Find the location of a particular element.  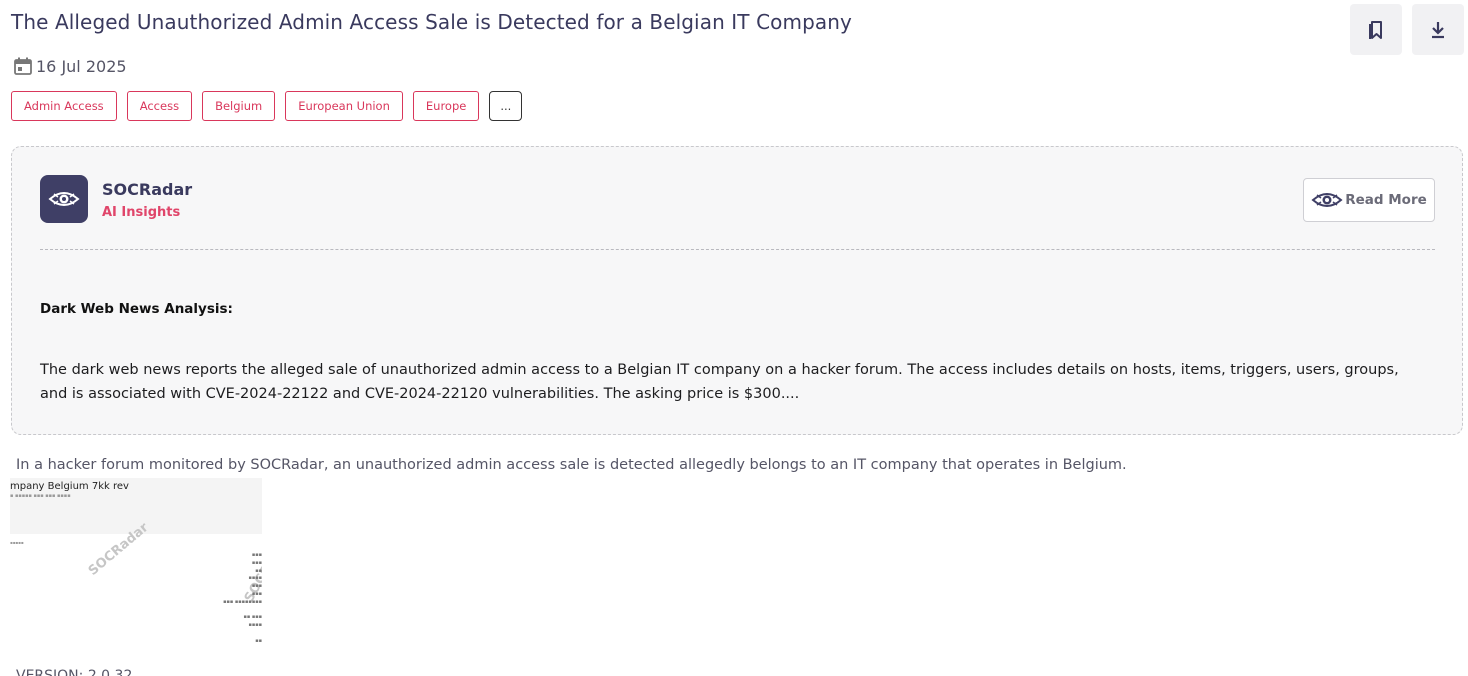

tag-europe: Europe is located at coordinates (446, 106).